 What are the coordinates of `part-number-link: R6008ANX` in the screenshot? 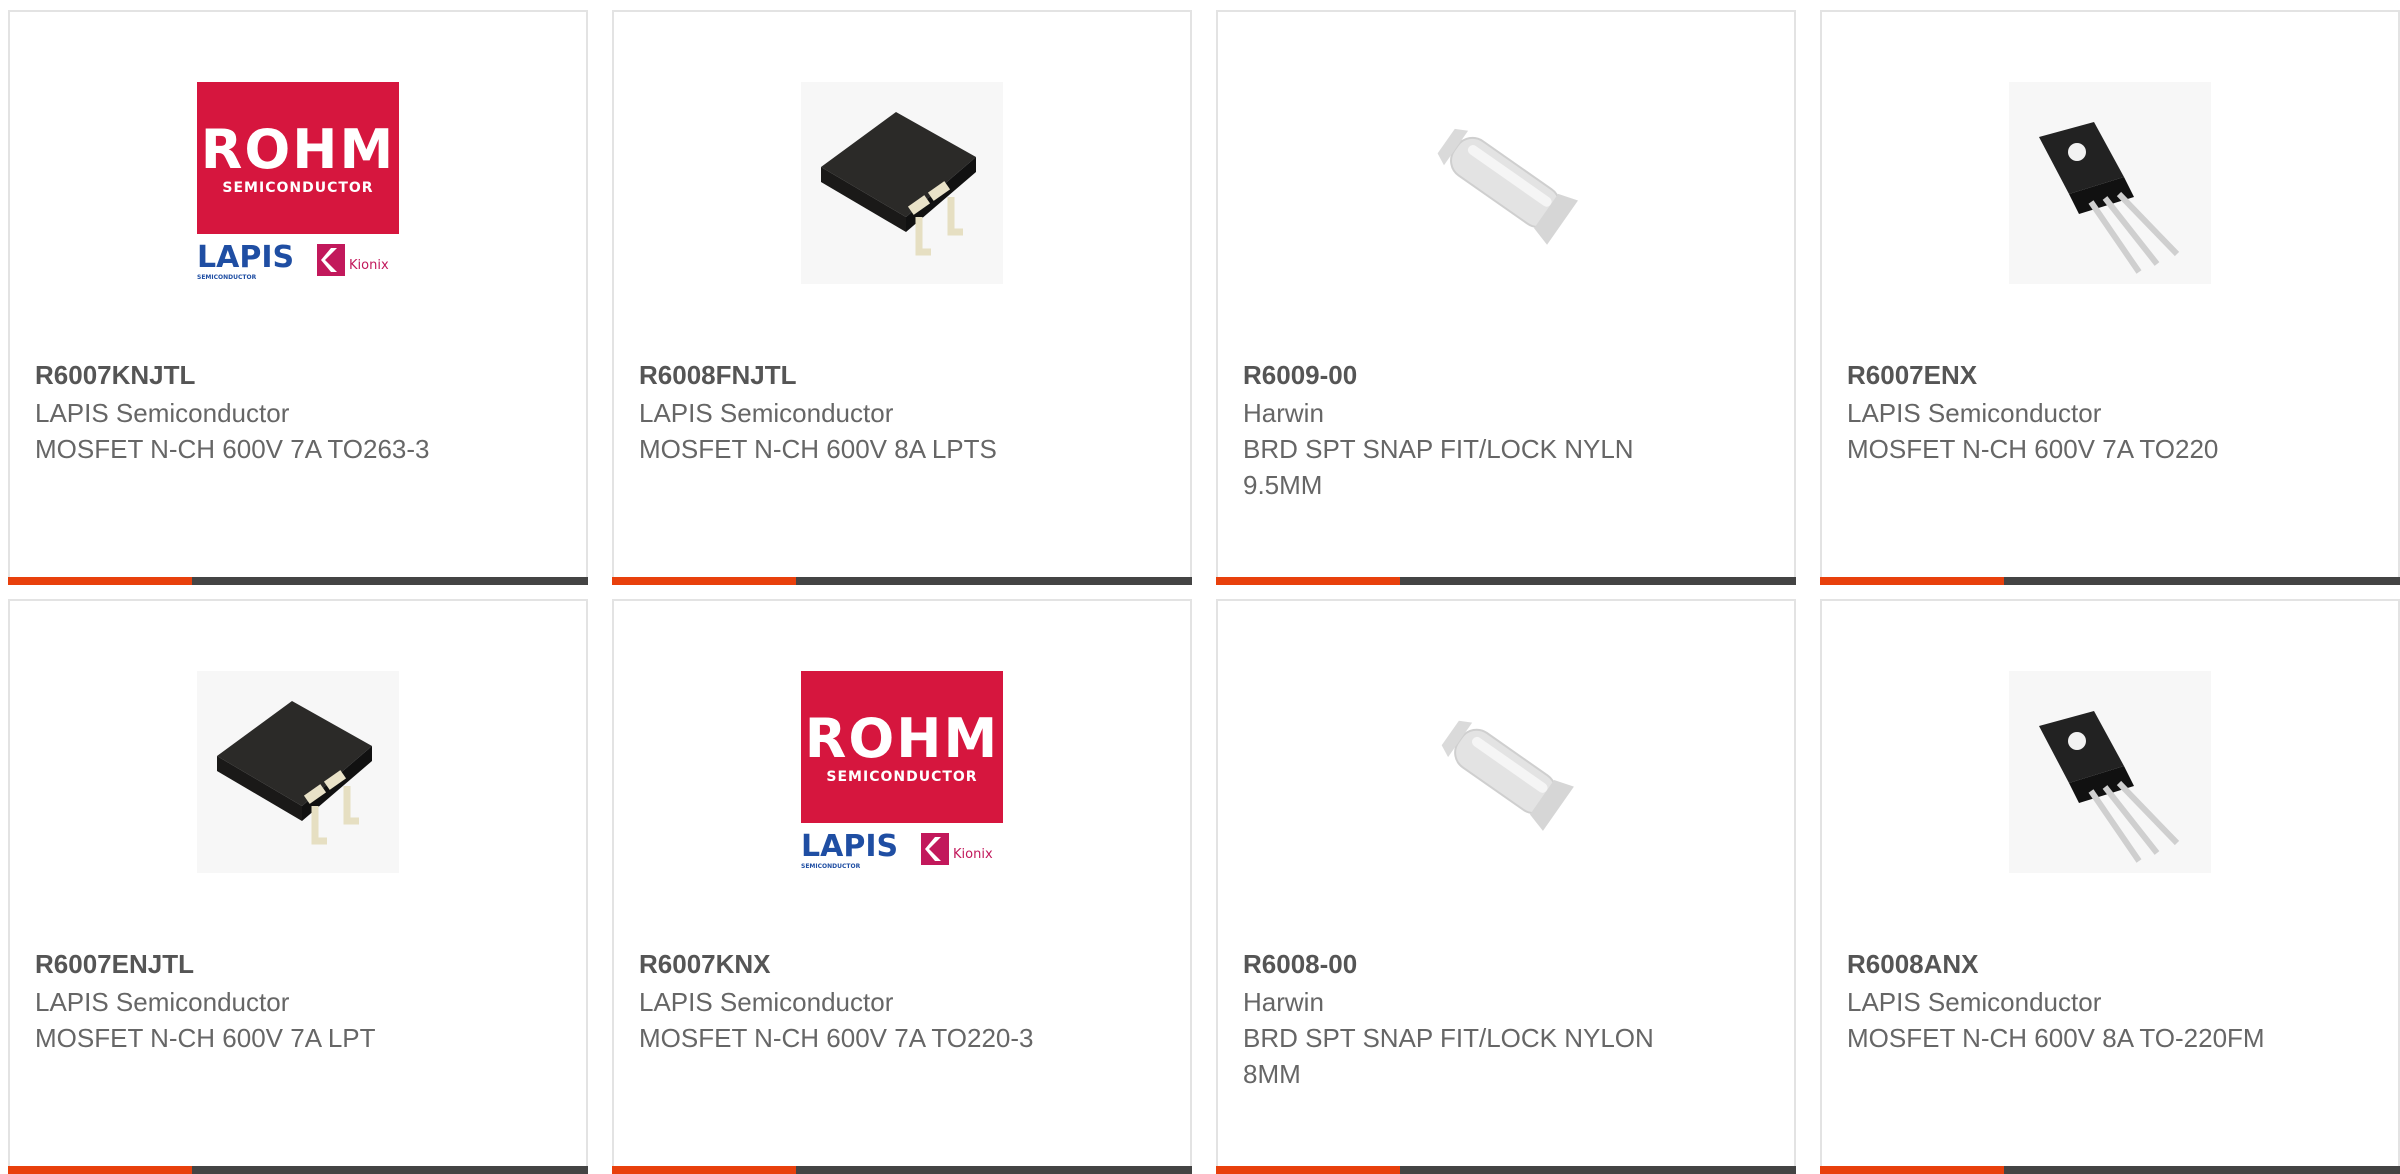 It's located at (1913, 964).